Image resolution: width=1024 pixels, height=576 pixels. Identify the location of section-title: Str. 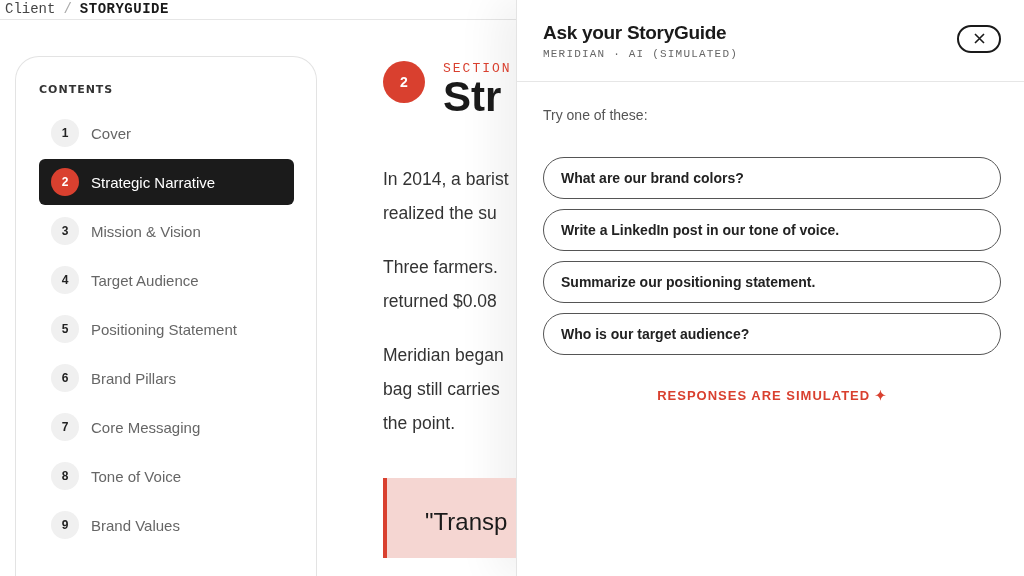
(472, 97).